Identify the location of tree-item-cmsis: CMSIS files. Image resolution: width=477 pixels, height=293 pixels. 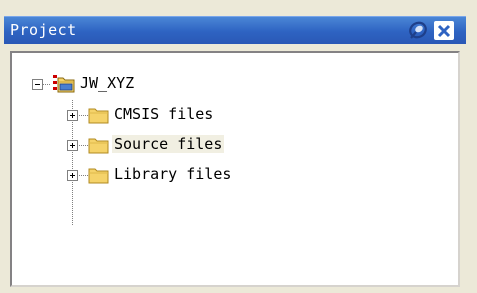
(212, 115).